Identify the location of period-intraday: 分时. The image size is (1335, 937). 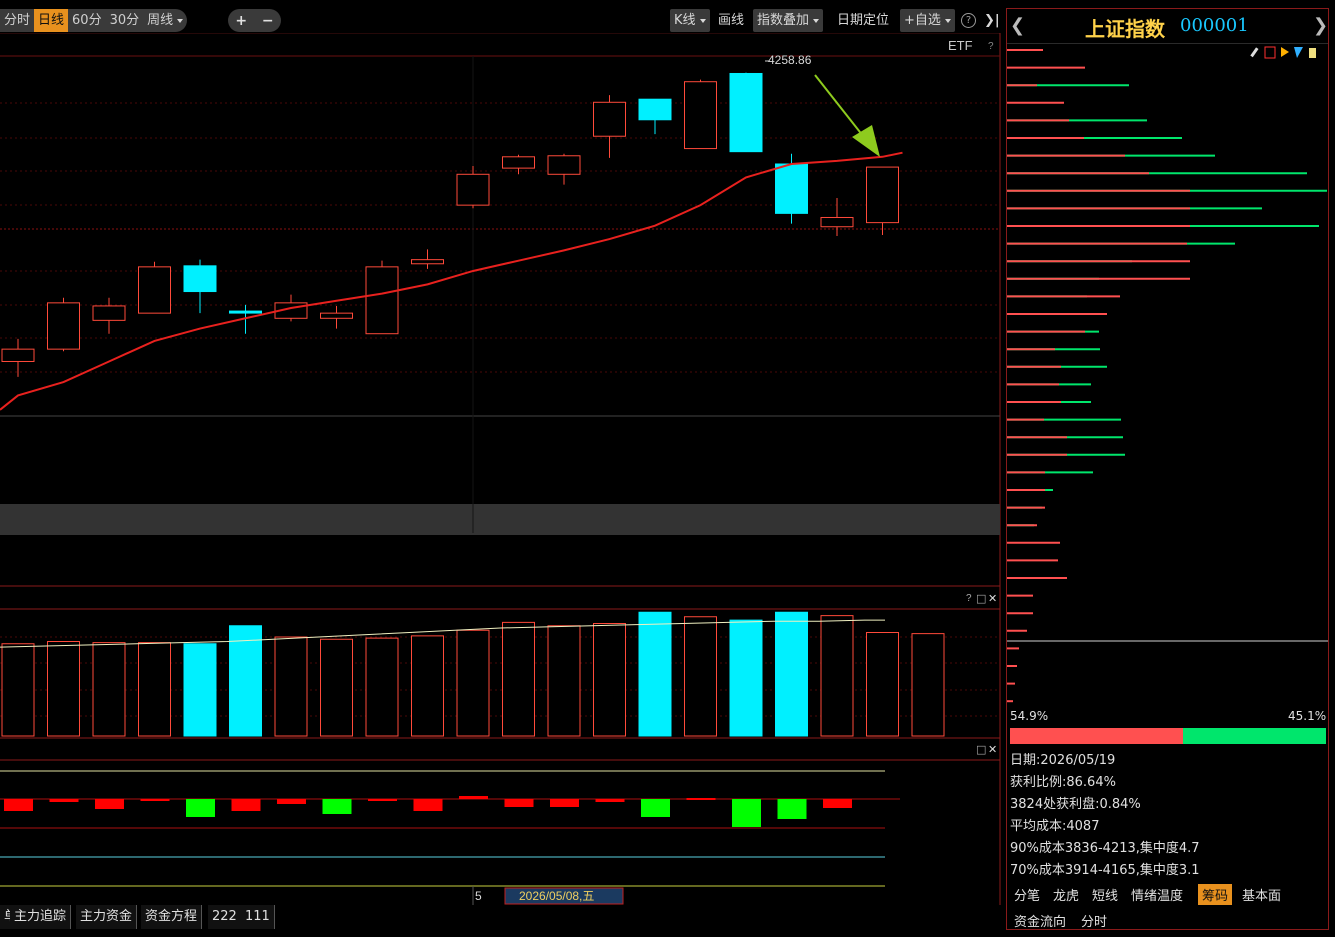
(17, 20).